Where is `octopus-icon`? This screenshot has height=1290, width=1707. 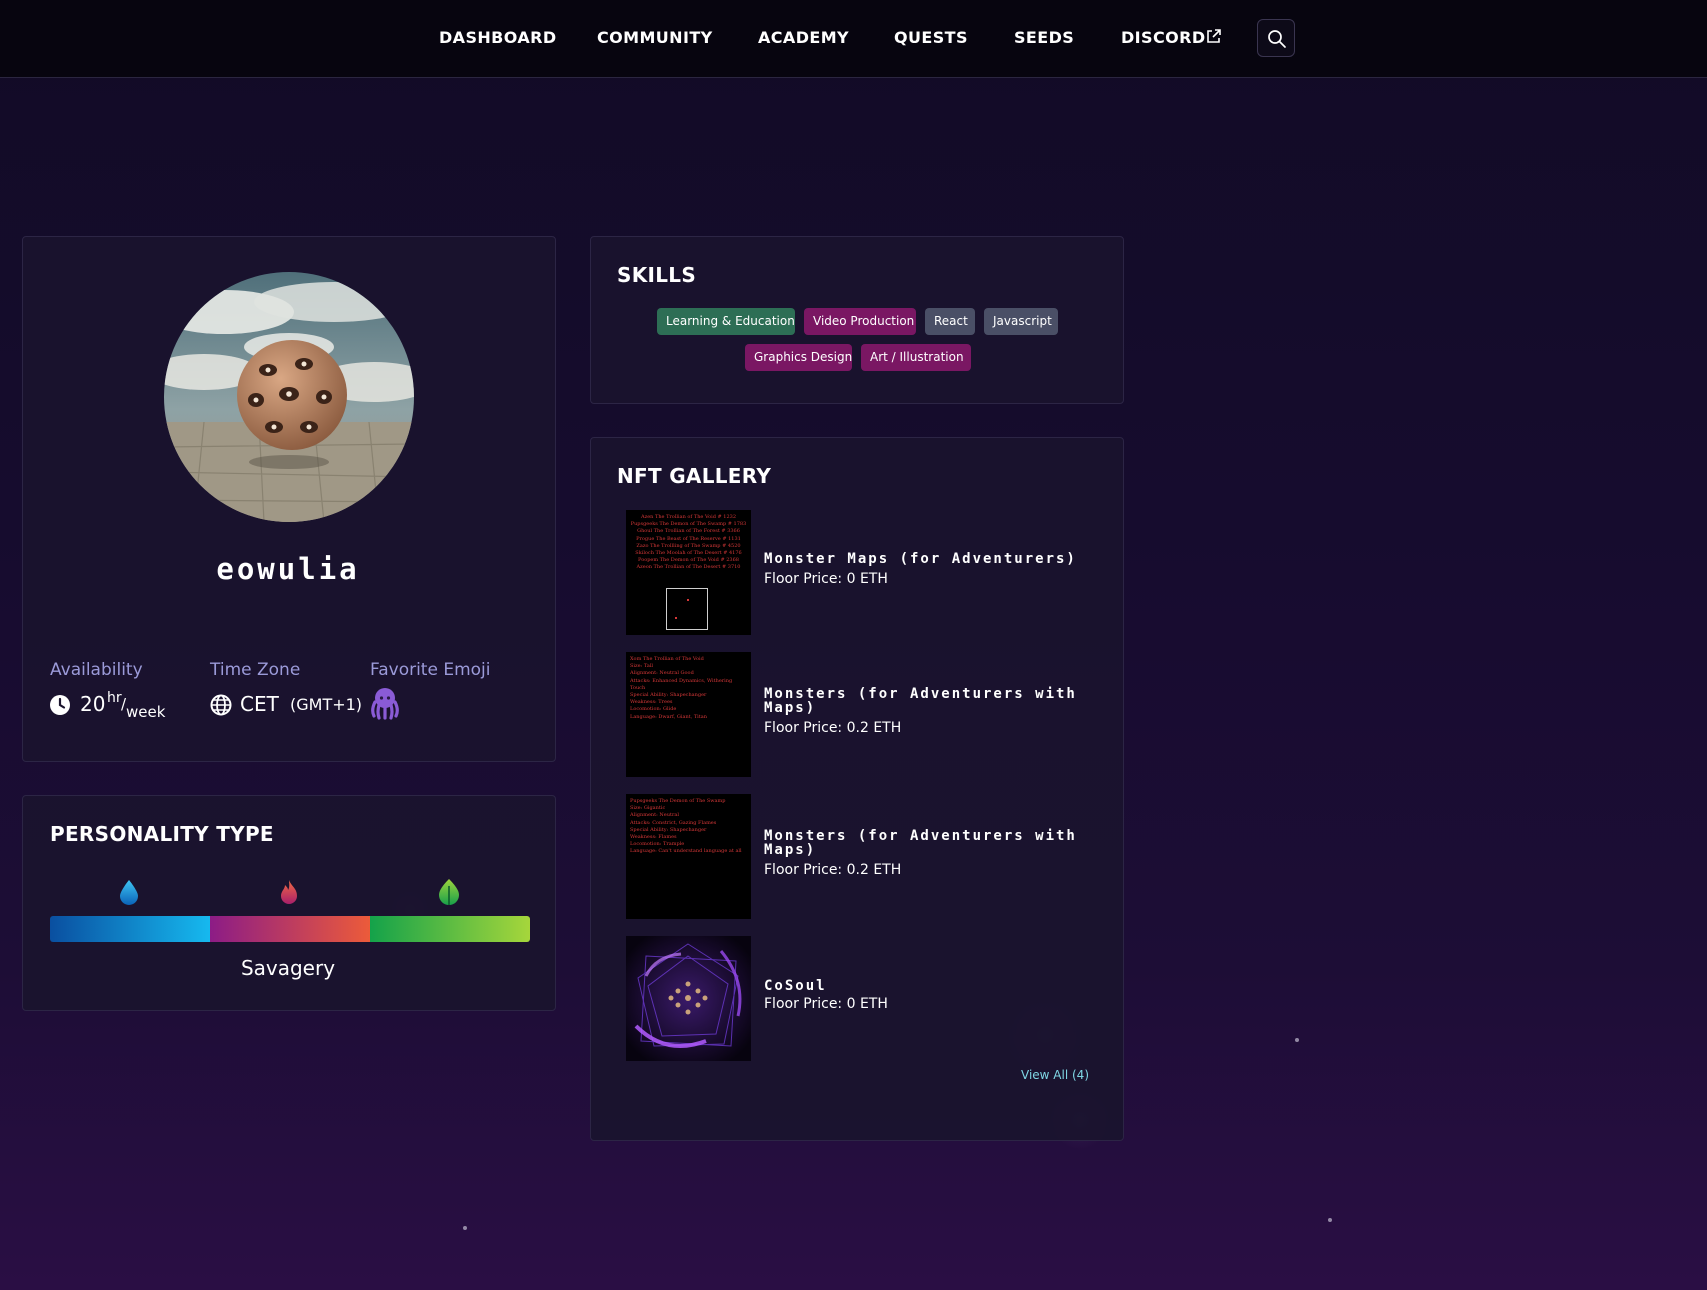 octopus-icon is located at coordinates (385, 704).